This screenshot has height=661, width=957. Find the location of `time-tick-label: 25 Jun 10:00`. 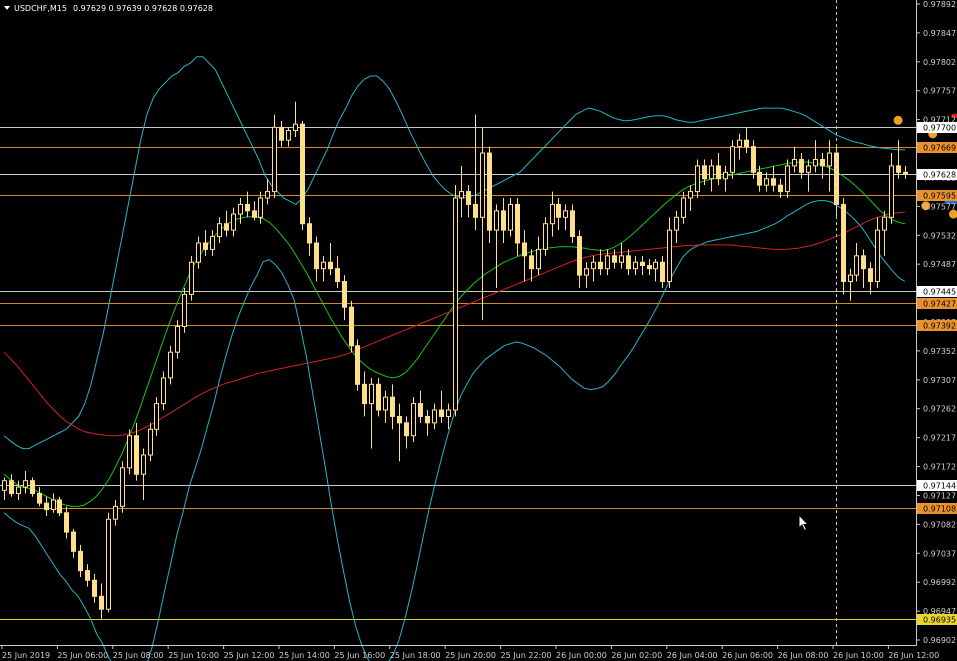

time-tick-label: 25 Jun 10:00 is located at coordinates (193, 655).